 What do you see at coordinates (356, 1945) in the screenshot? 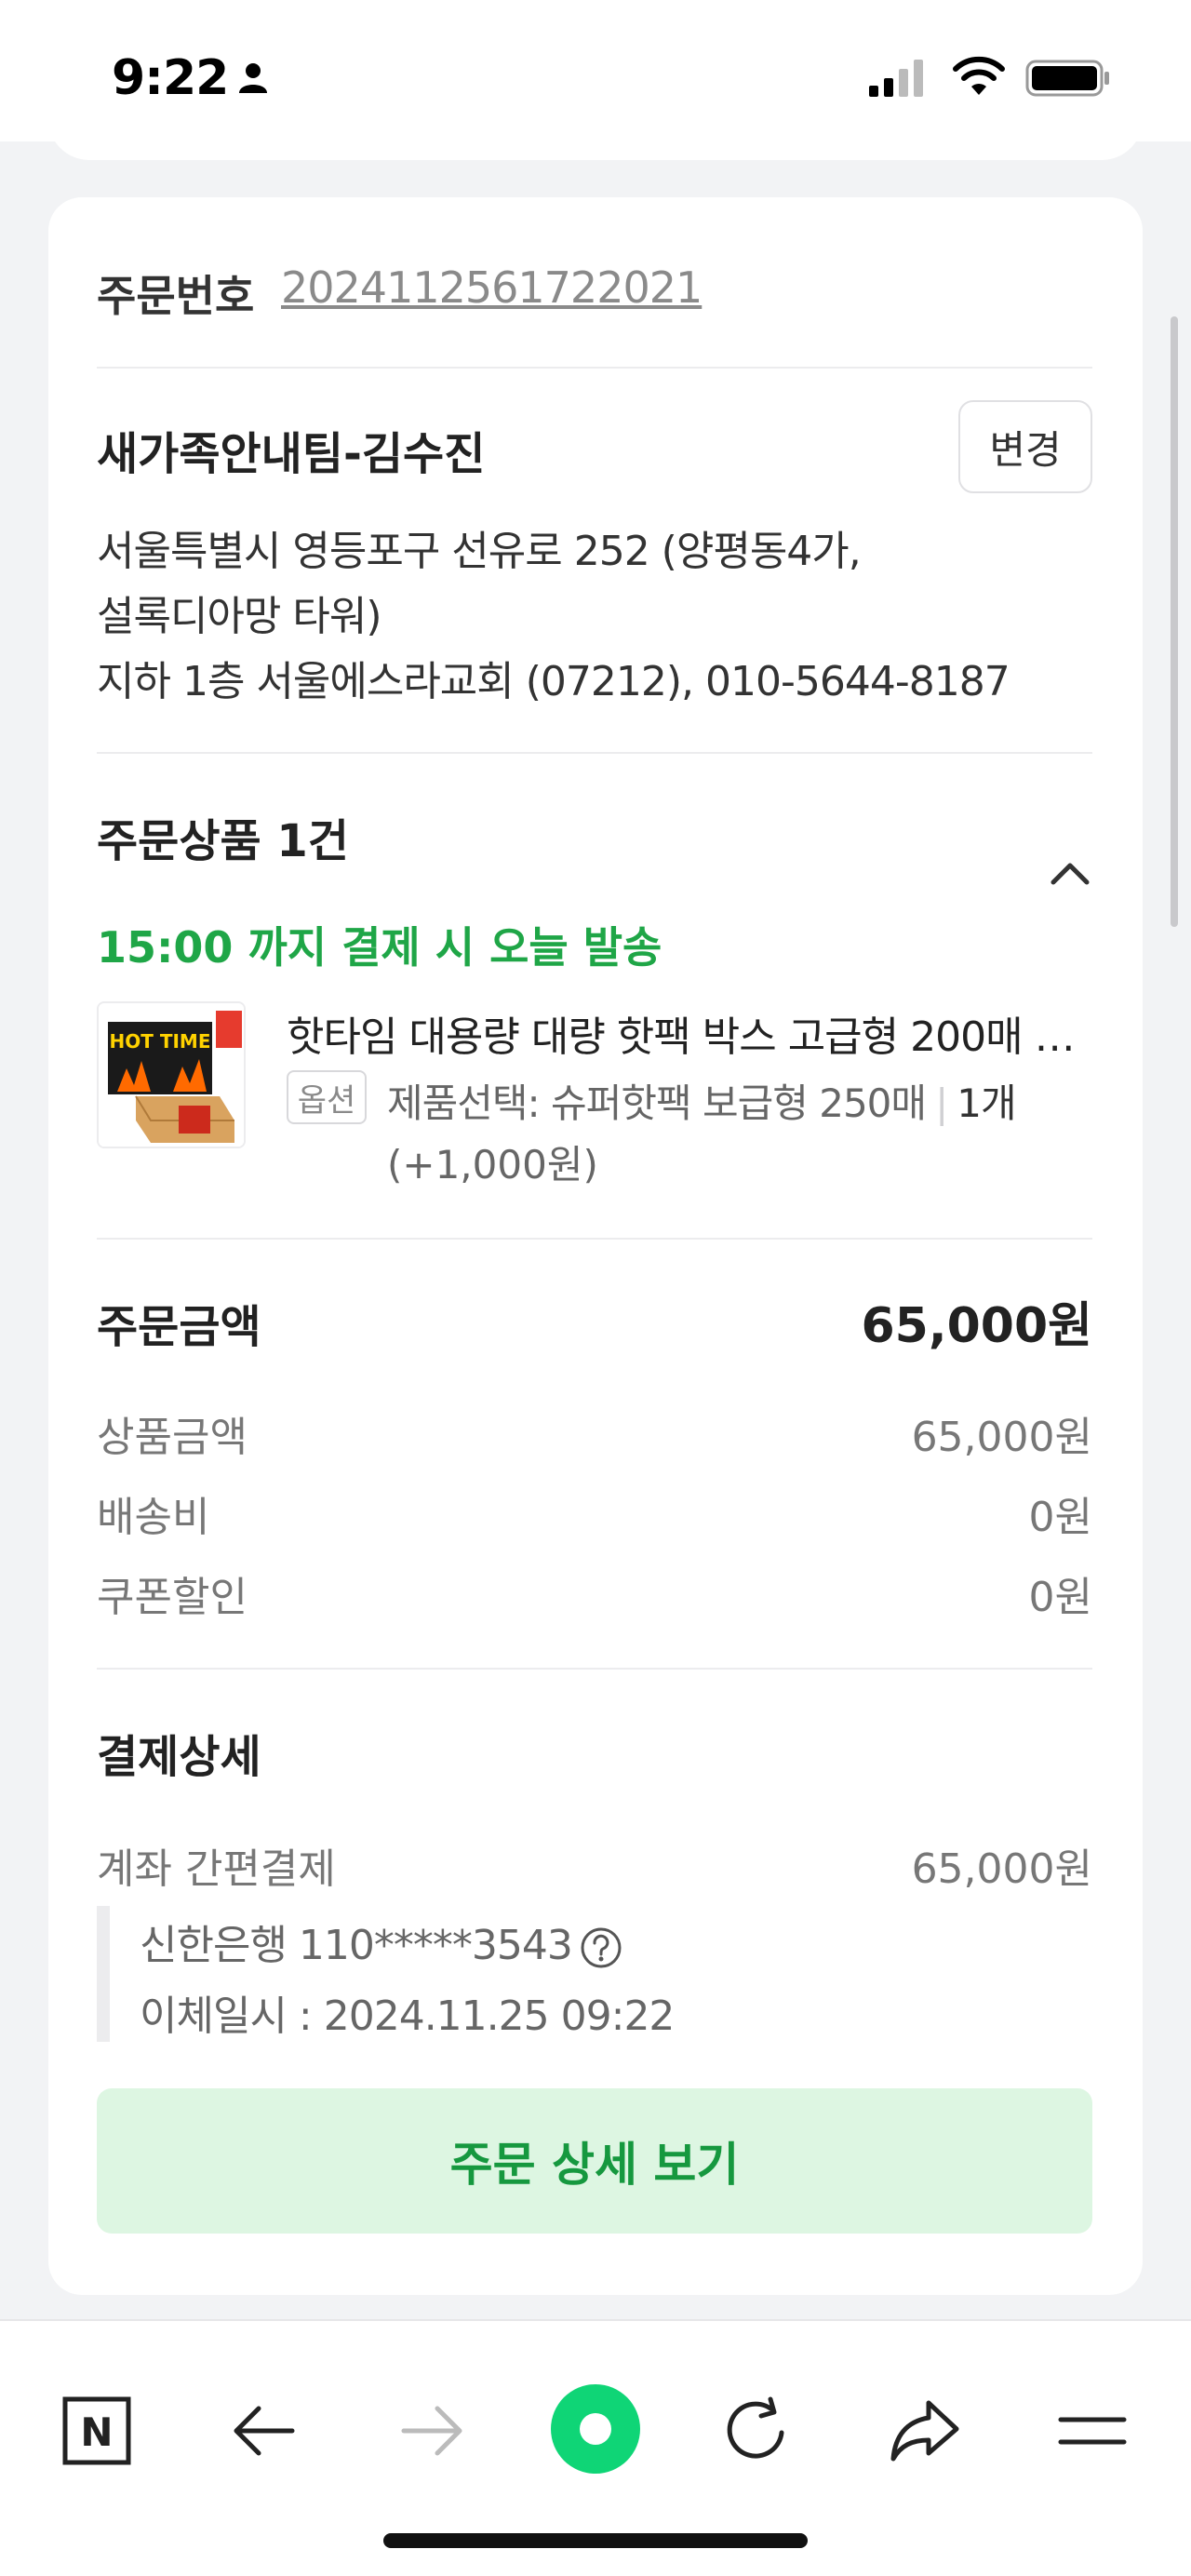
I see `bank-account-text: 신한은행 110*****3543` at bounding box center [356, 1945].